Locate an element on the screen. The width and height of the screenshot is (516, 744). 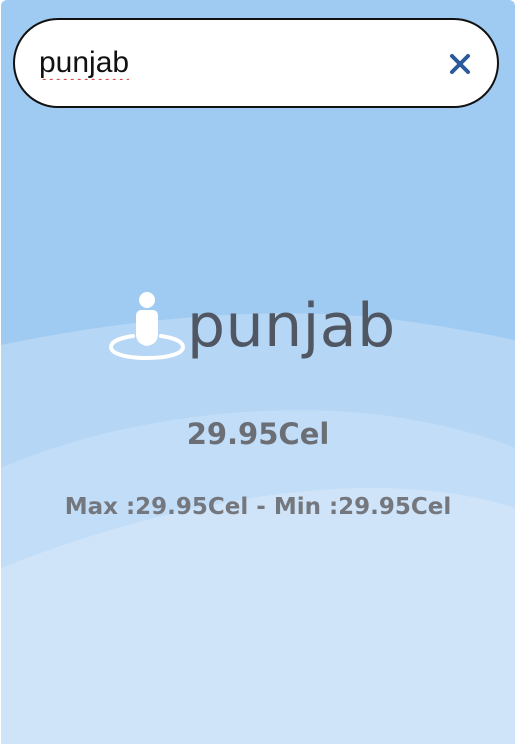
search-input is located at coordinates (229, 63).